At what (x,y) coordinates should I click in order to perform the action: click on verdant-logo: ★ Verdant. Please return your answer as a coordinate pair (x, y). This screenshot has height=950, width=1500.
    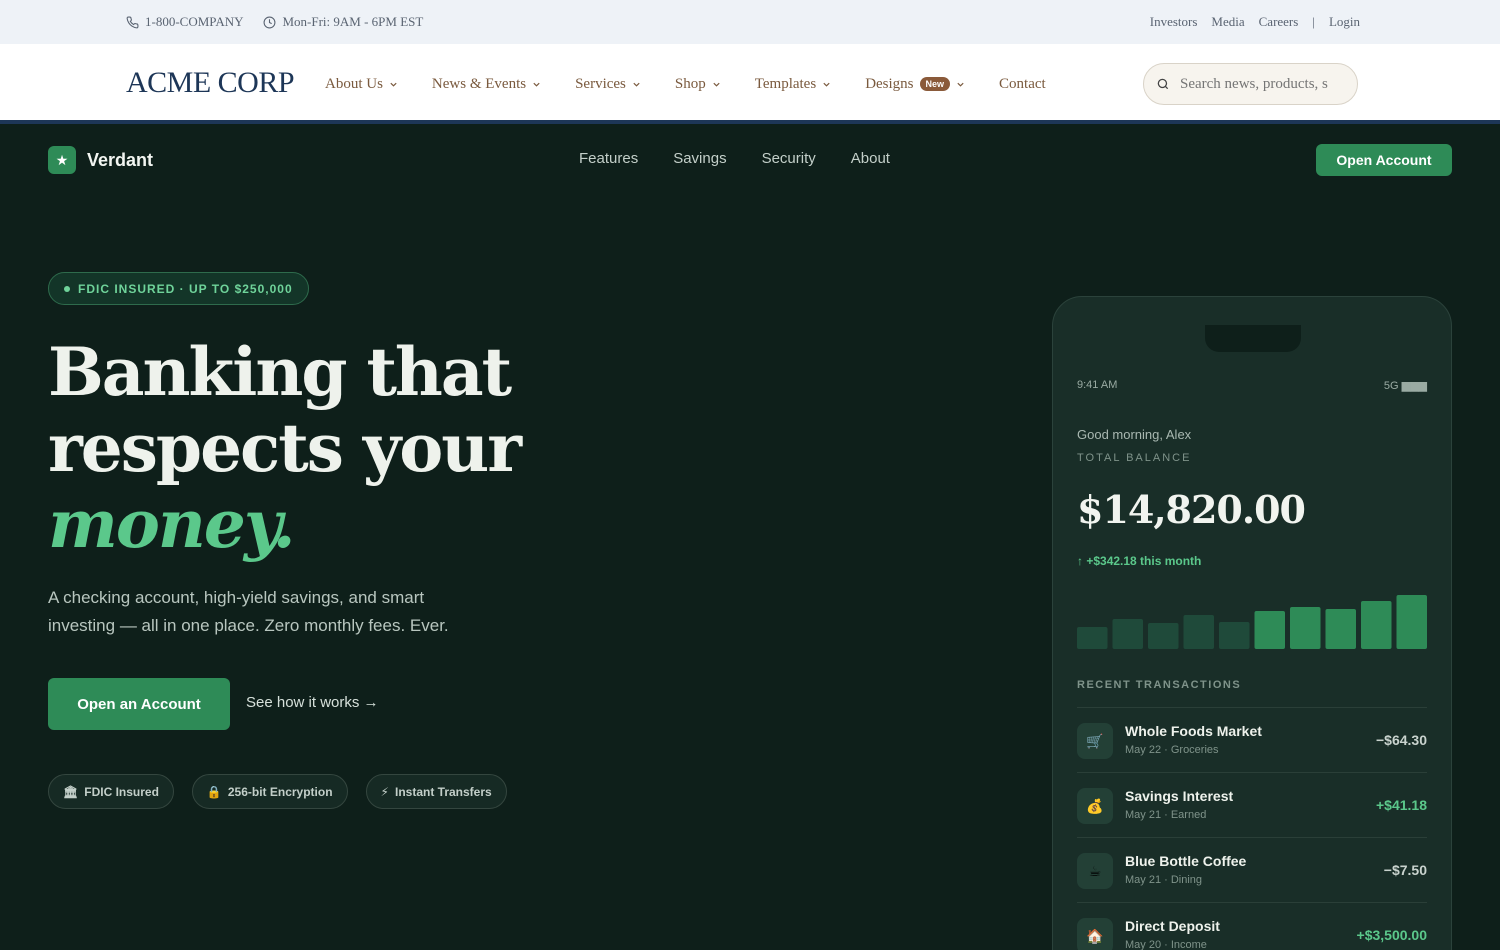
    Looking at the image, I should click on (100, 160).